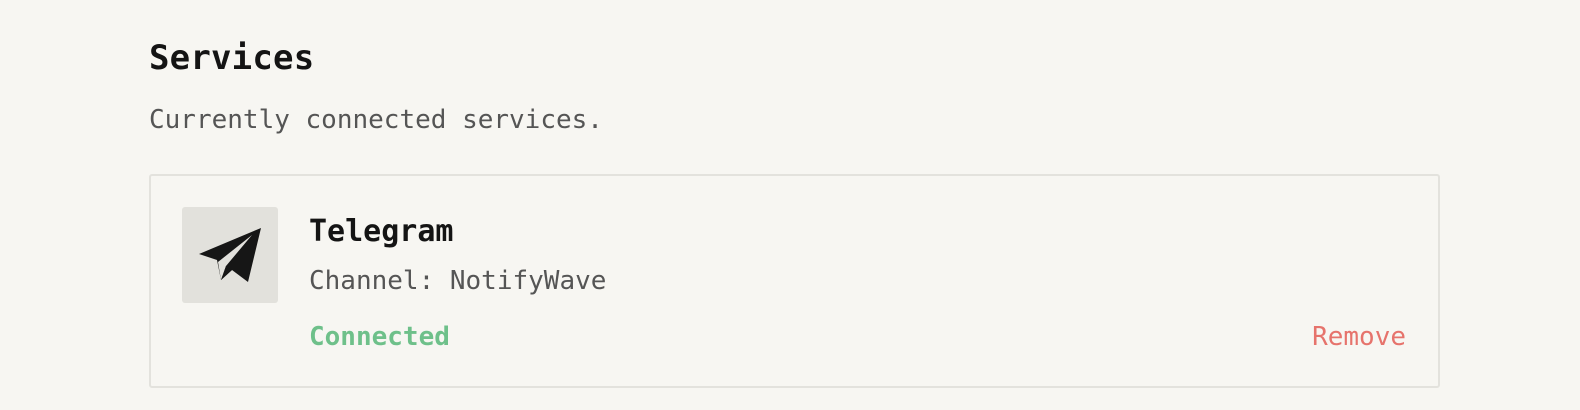  I want to click on section-subtitle: Currently connected services., so click(376, 120).